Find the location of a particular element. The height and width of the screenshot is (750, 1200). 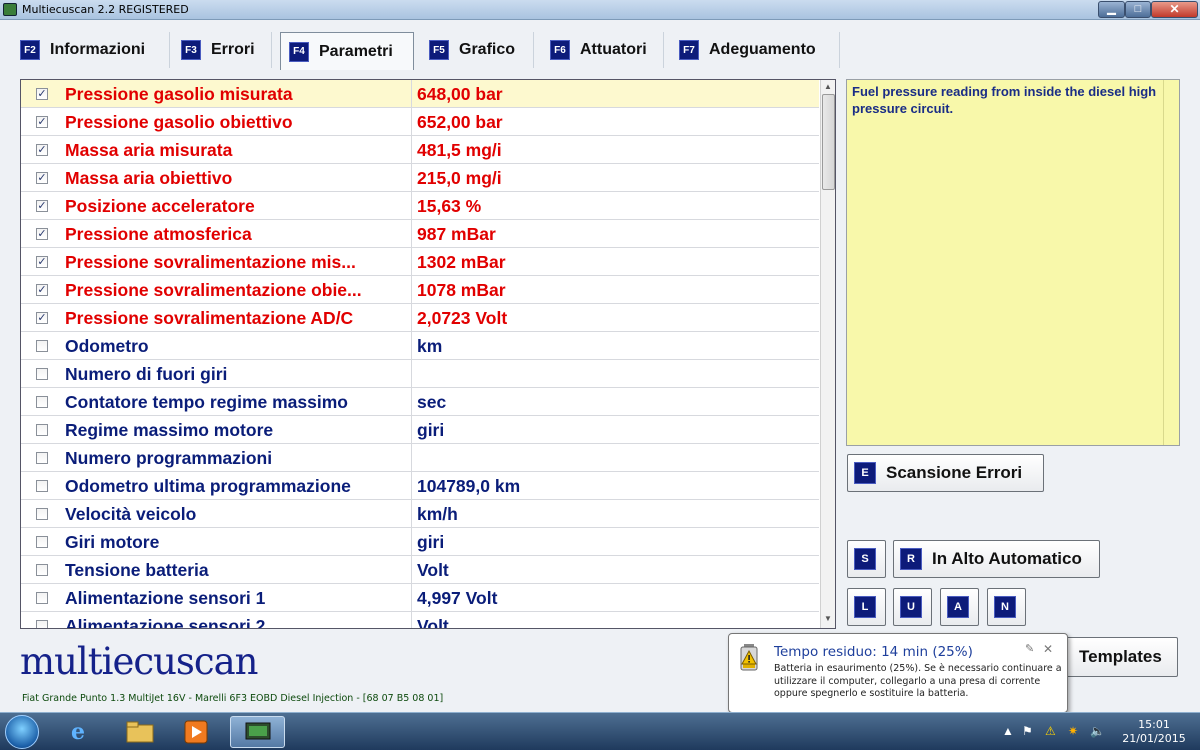

parameter-name: Numero programmazioni is located at coordinates (169, 458).